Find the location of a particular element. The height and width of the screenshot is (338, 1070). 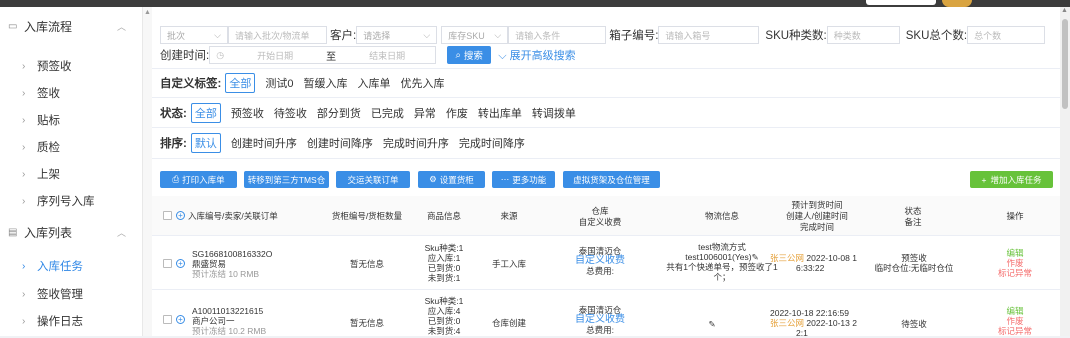

batch-select: 批次 ⌵ is located at coordinates (194, 35).